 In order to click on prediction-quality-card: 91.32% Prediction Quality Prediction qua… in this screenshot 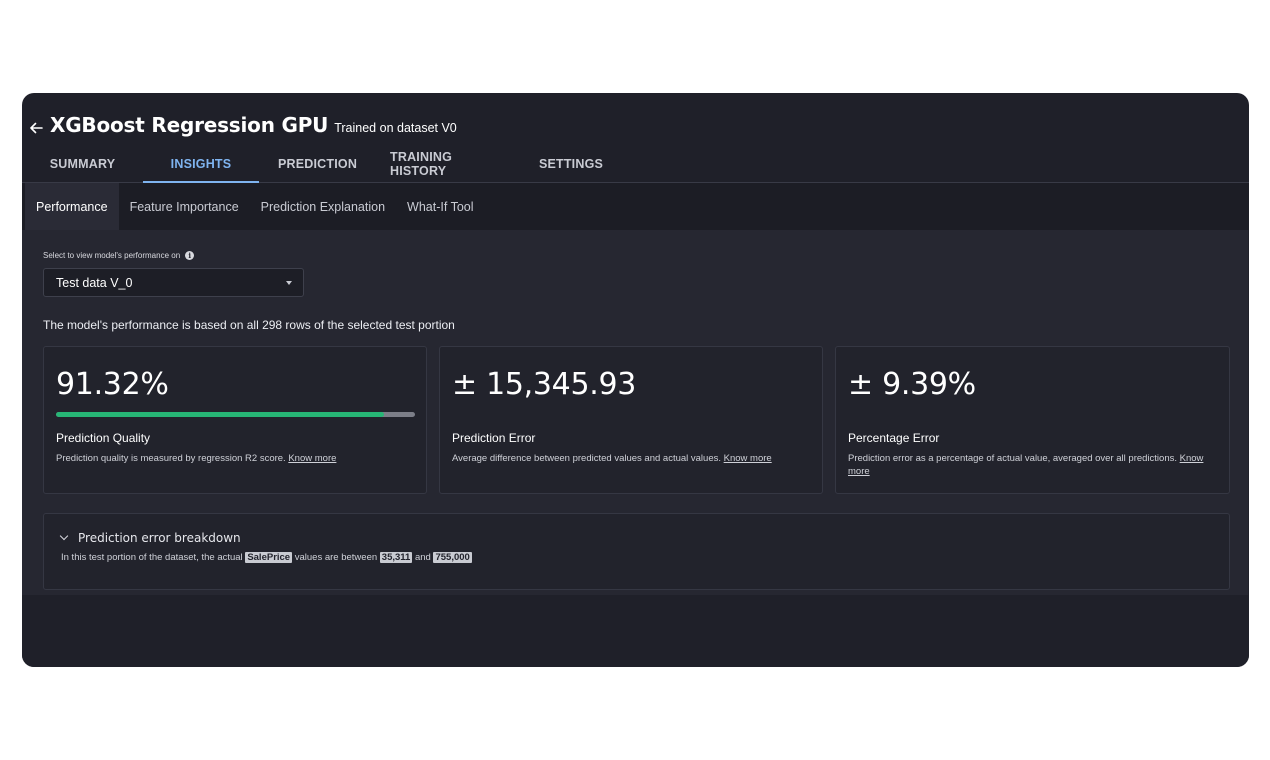, I will do `click(235, 420)`.